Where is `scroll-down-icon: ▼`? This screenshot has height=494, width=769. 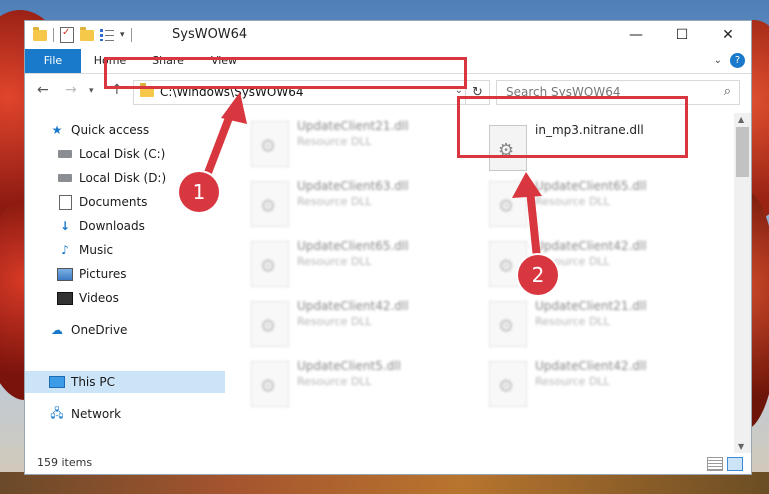
scroll-down-icon: ▼ is located at coordinates (741, 446).